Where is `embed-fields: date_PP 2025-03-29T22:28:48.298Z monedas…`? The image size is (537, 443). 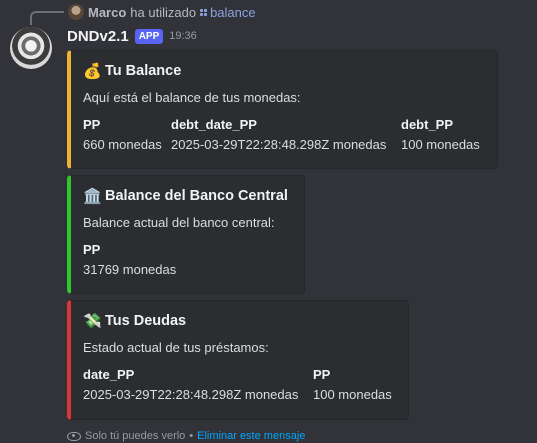
embed-fields: date_PP 2025-03-29T22:28:48.298Z monedas… is located at coordinates (239, 385).